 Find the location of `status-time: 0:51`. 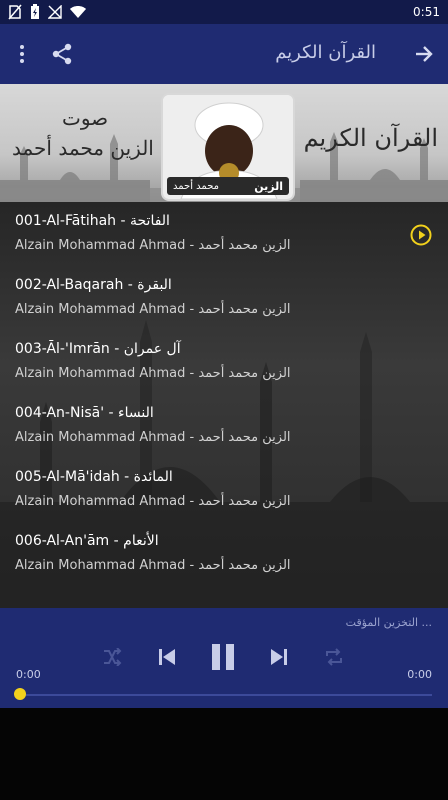

status-time: 0:51 is located at coordinates (426, 12).